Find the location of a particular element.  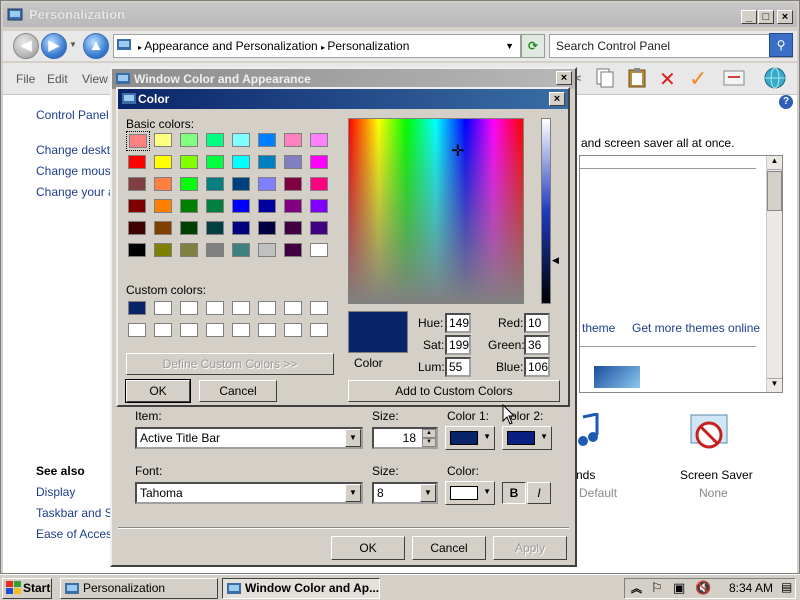

display-link: Display is located at coordinates (55, 492).